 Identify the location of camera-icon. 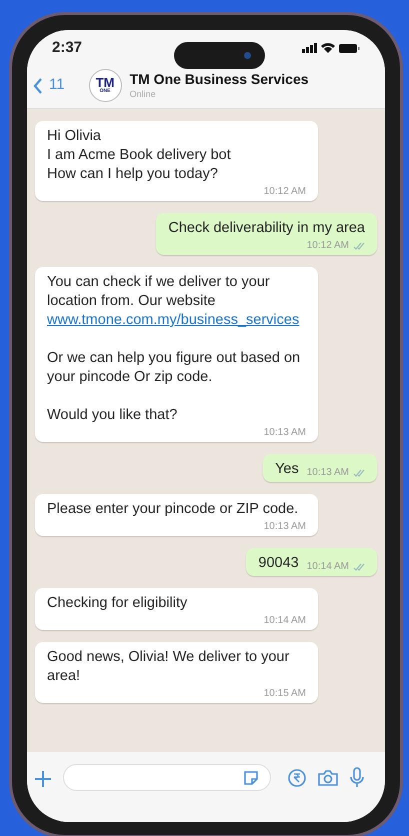
(328, 778).